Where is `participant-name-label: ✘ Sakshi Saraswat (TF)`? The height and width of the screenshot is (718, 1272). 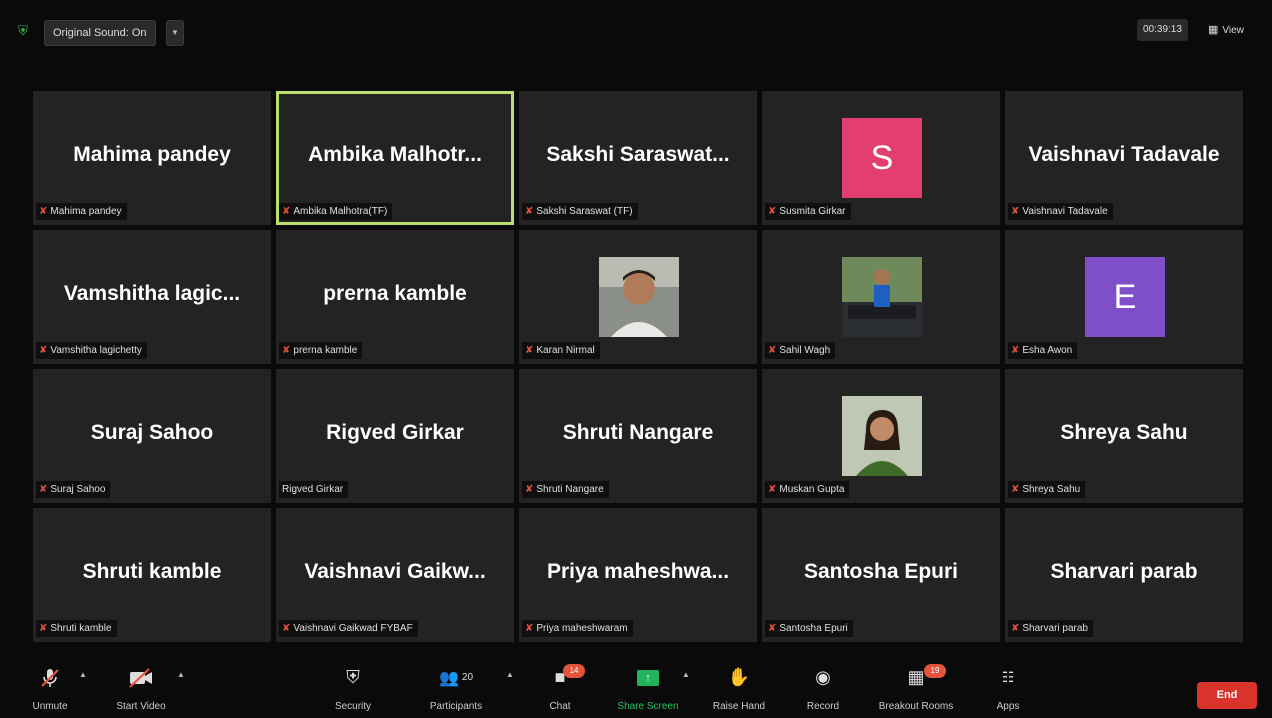 participant-name-label: ✘ Sakshi Saraswat (TF) is located at coordinates (580, 211).